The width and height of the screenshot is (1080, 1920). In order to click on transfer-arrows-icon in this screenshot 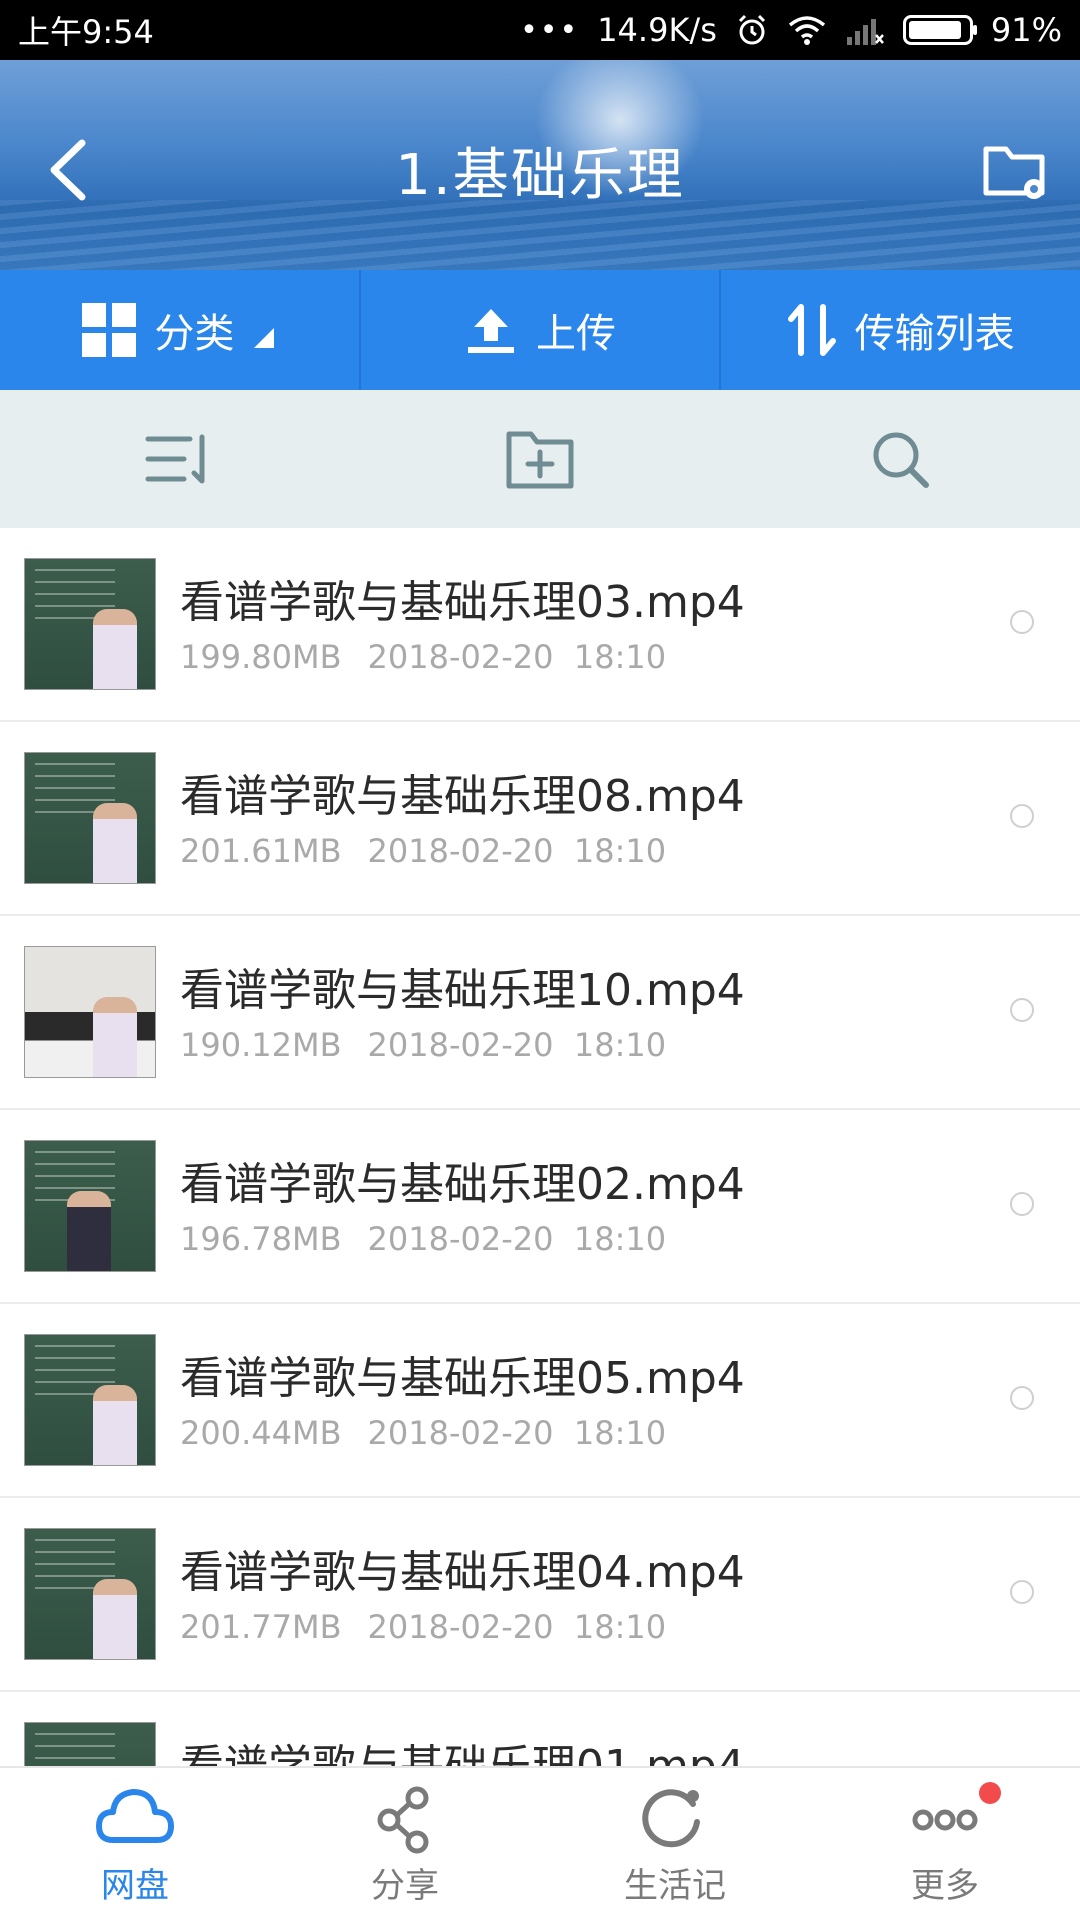, I will do `click(811, 330)`.